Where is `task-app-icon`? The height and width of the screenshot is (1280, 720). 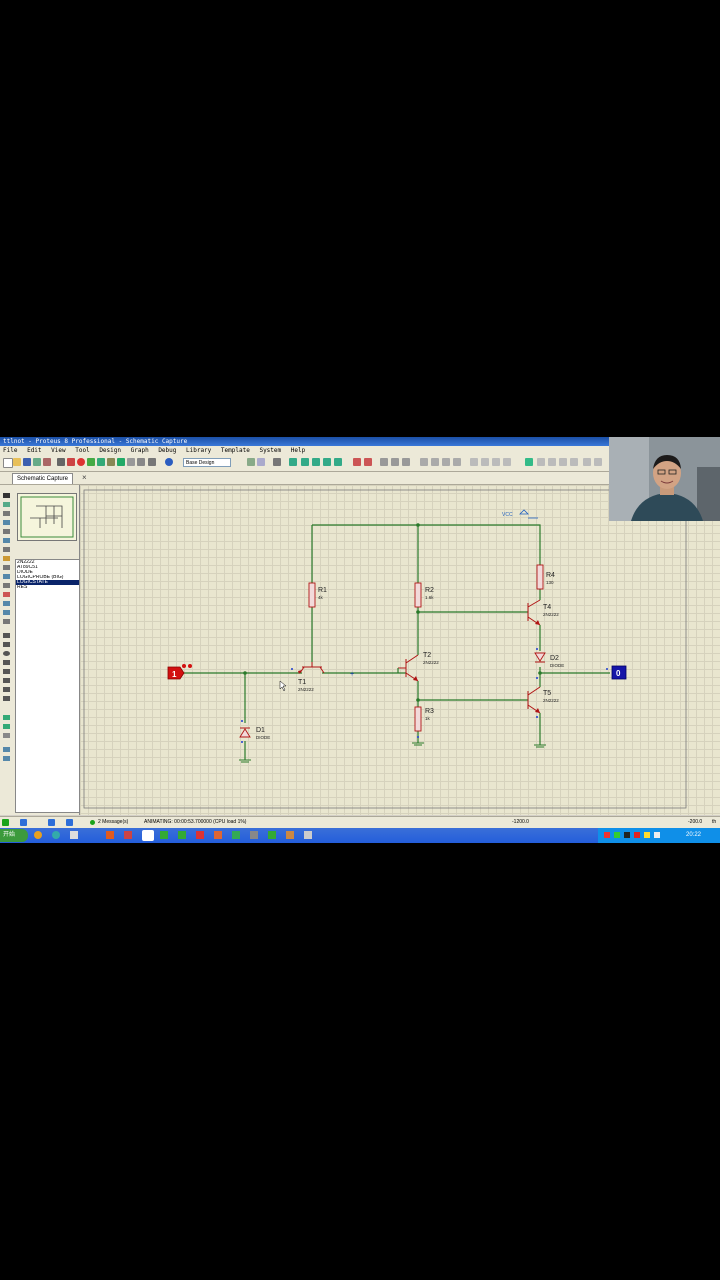 task-app-icon is located at coordinates (128, 835).